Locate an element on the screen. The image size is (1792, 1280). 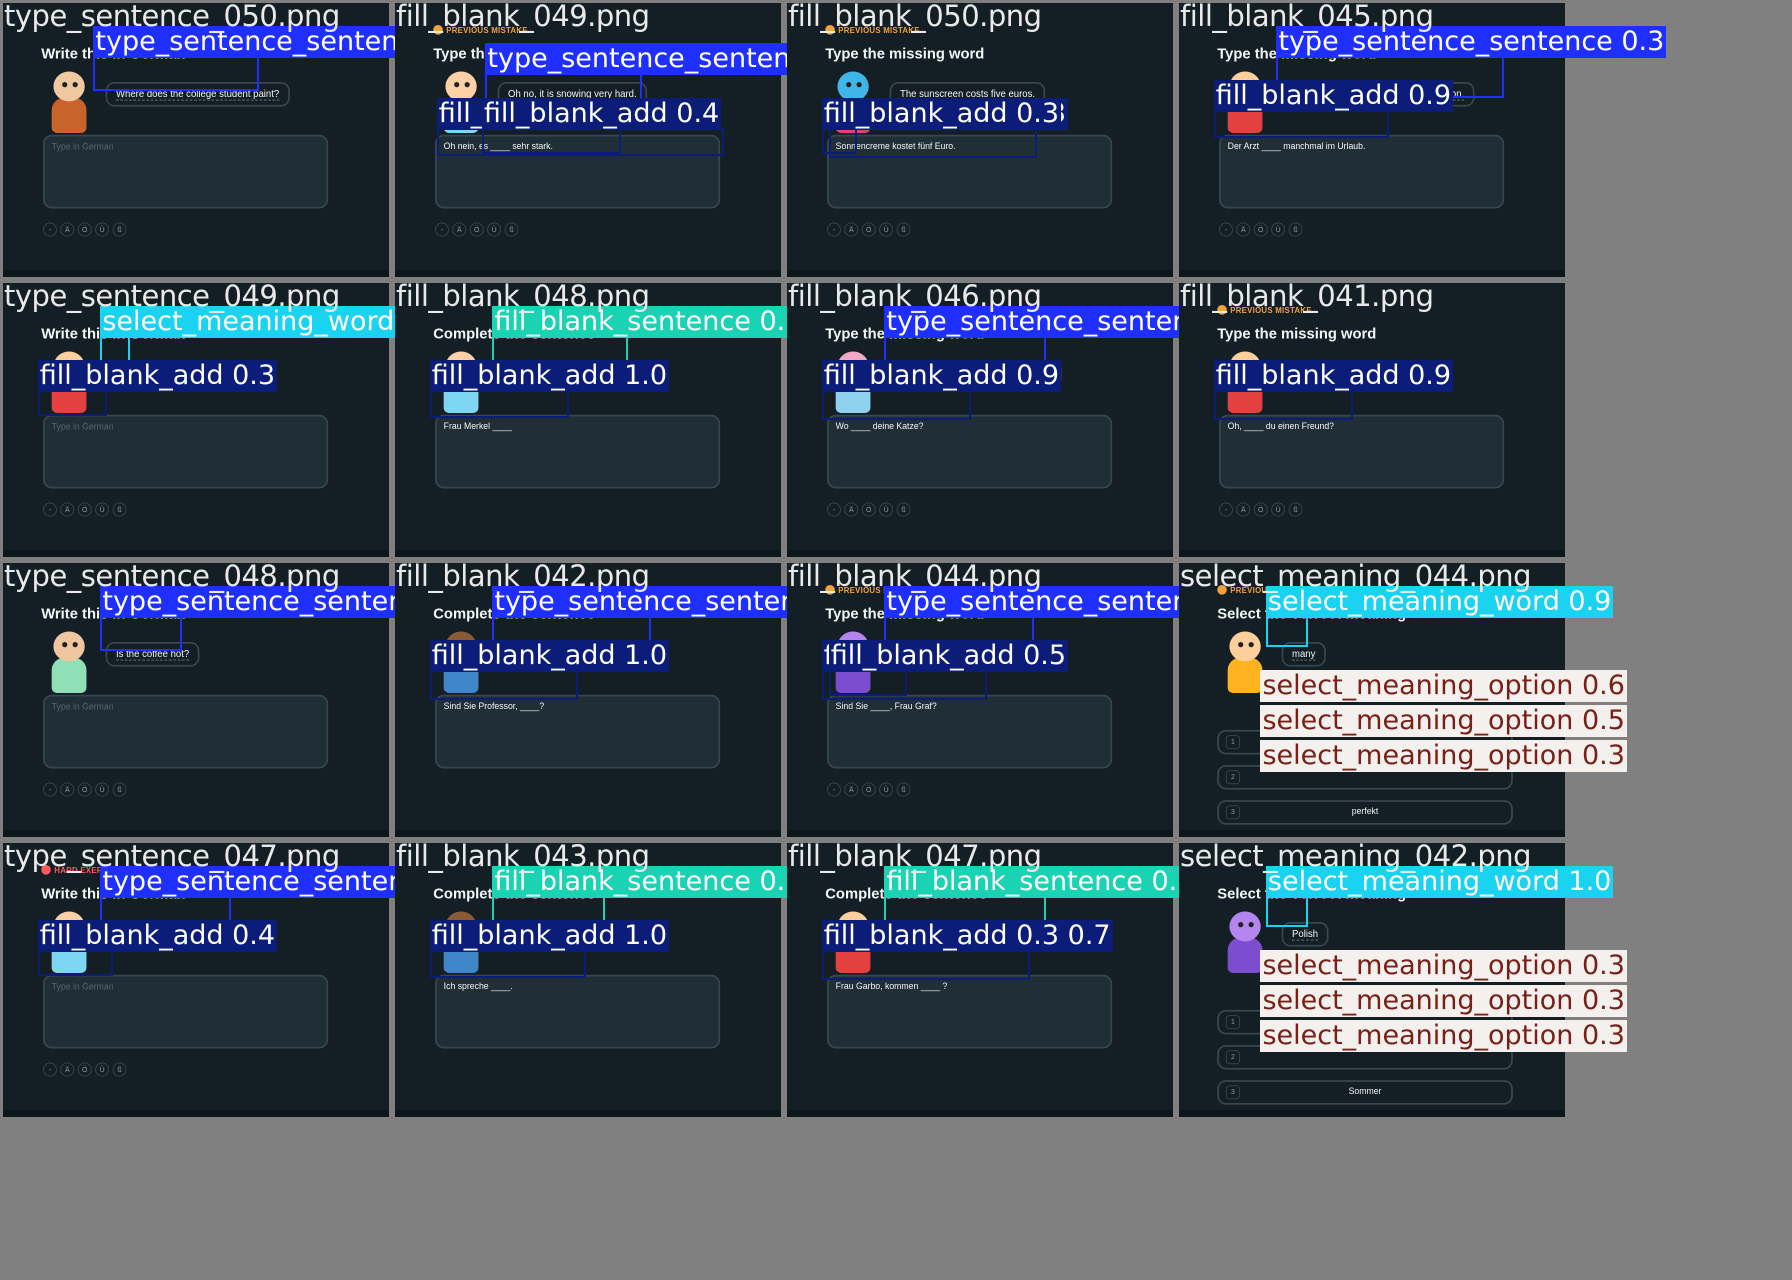
answer-option-3: 3 Sommer is located at coordinates (1365, 1092).